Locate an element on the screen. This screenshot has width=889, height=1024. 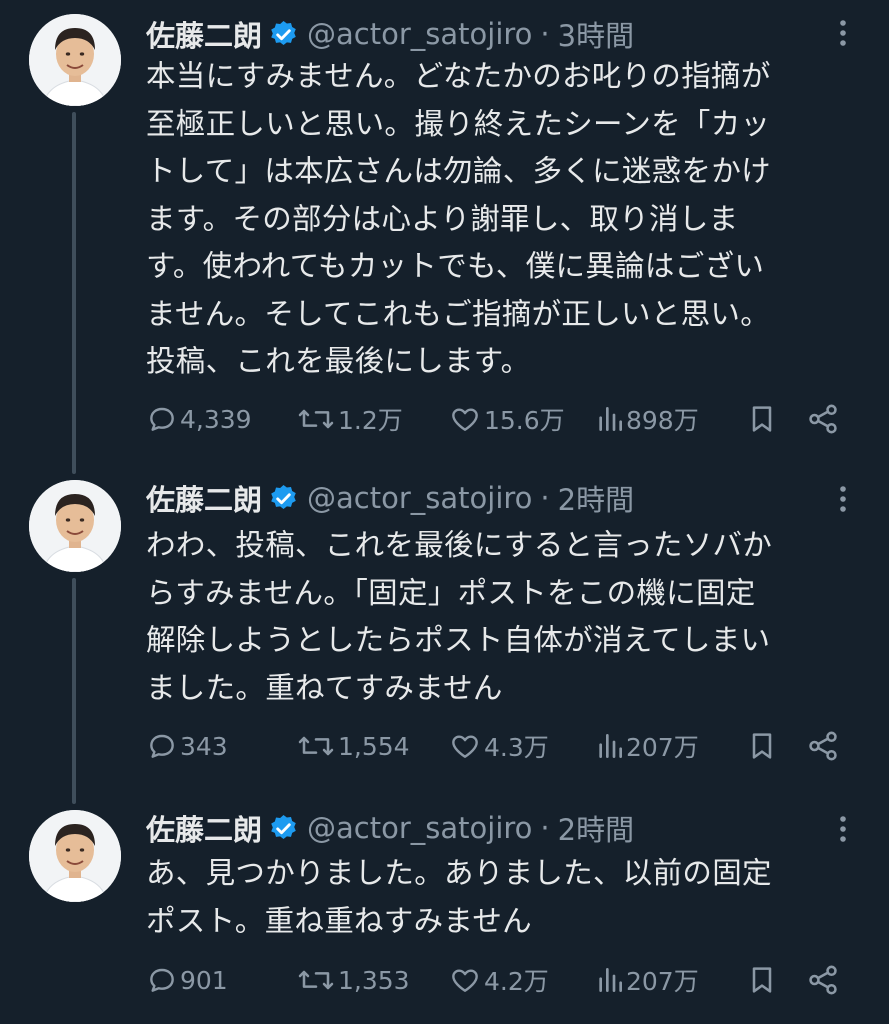
tweet-text-line: トして」は本広さんは勿論、多くに迷惑をかけ is located at coordinates (458, 171).